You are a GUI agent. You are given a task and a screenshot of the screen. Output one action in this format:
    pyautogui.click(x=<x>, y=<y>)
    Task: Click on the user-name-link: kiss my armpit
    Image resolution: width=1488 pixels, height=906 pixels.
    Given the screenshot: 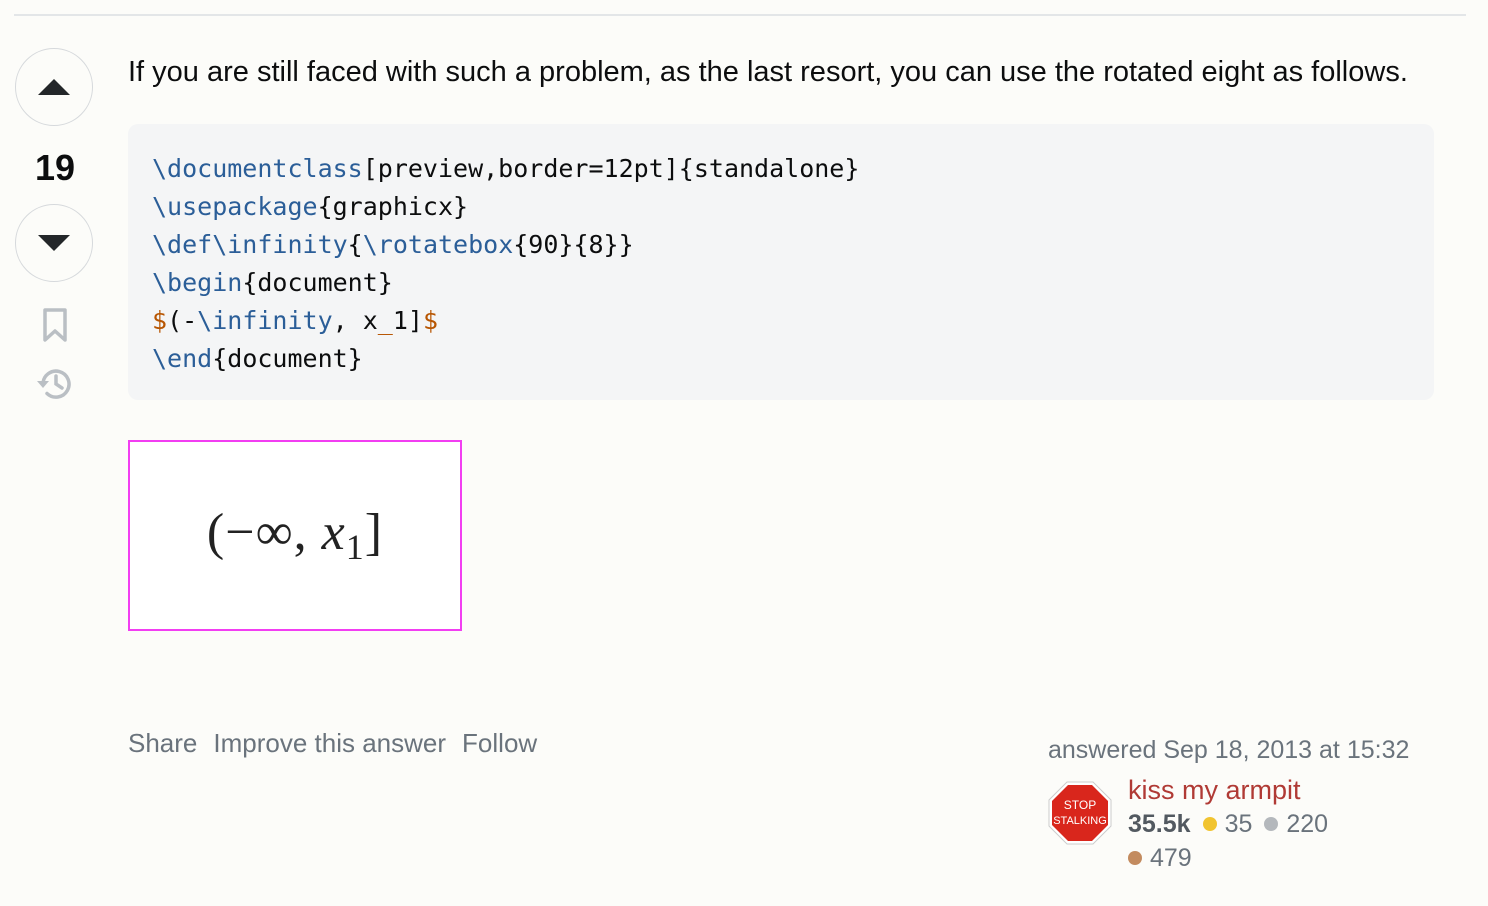 What is the action you would take?
    pyautogui.click(x=1258, y=790)
    